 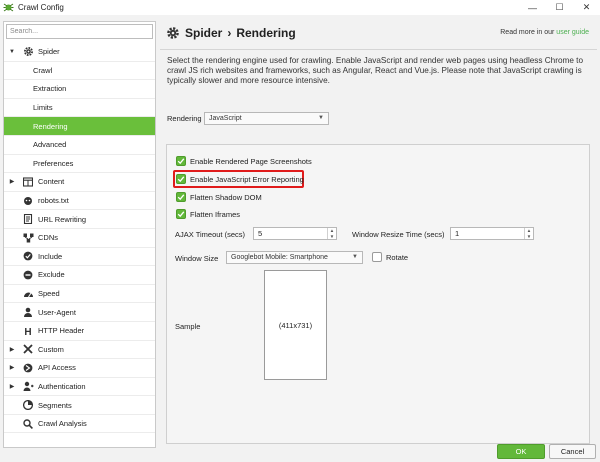 I want to click on js-error-checkbox, so click(x=181, y=179).